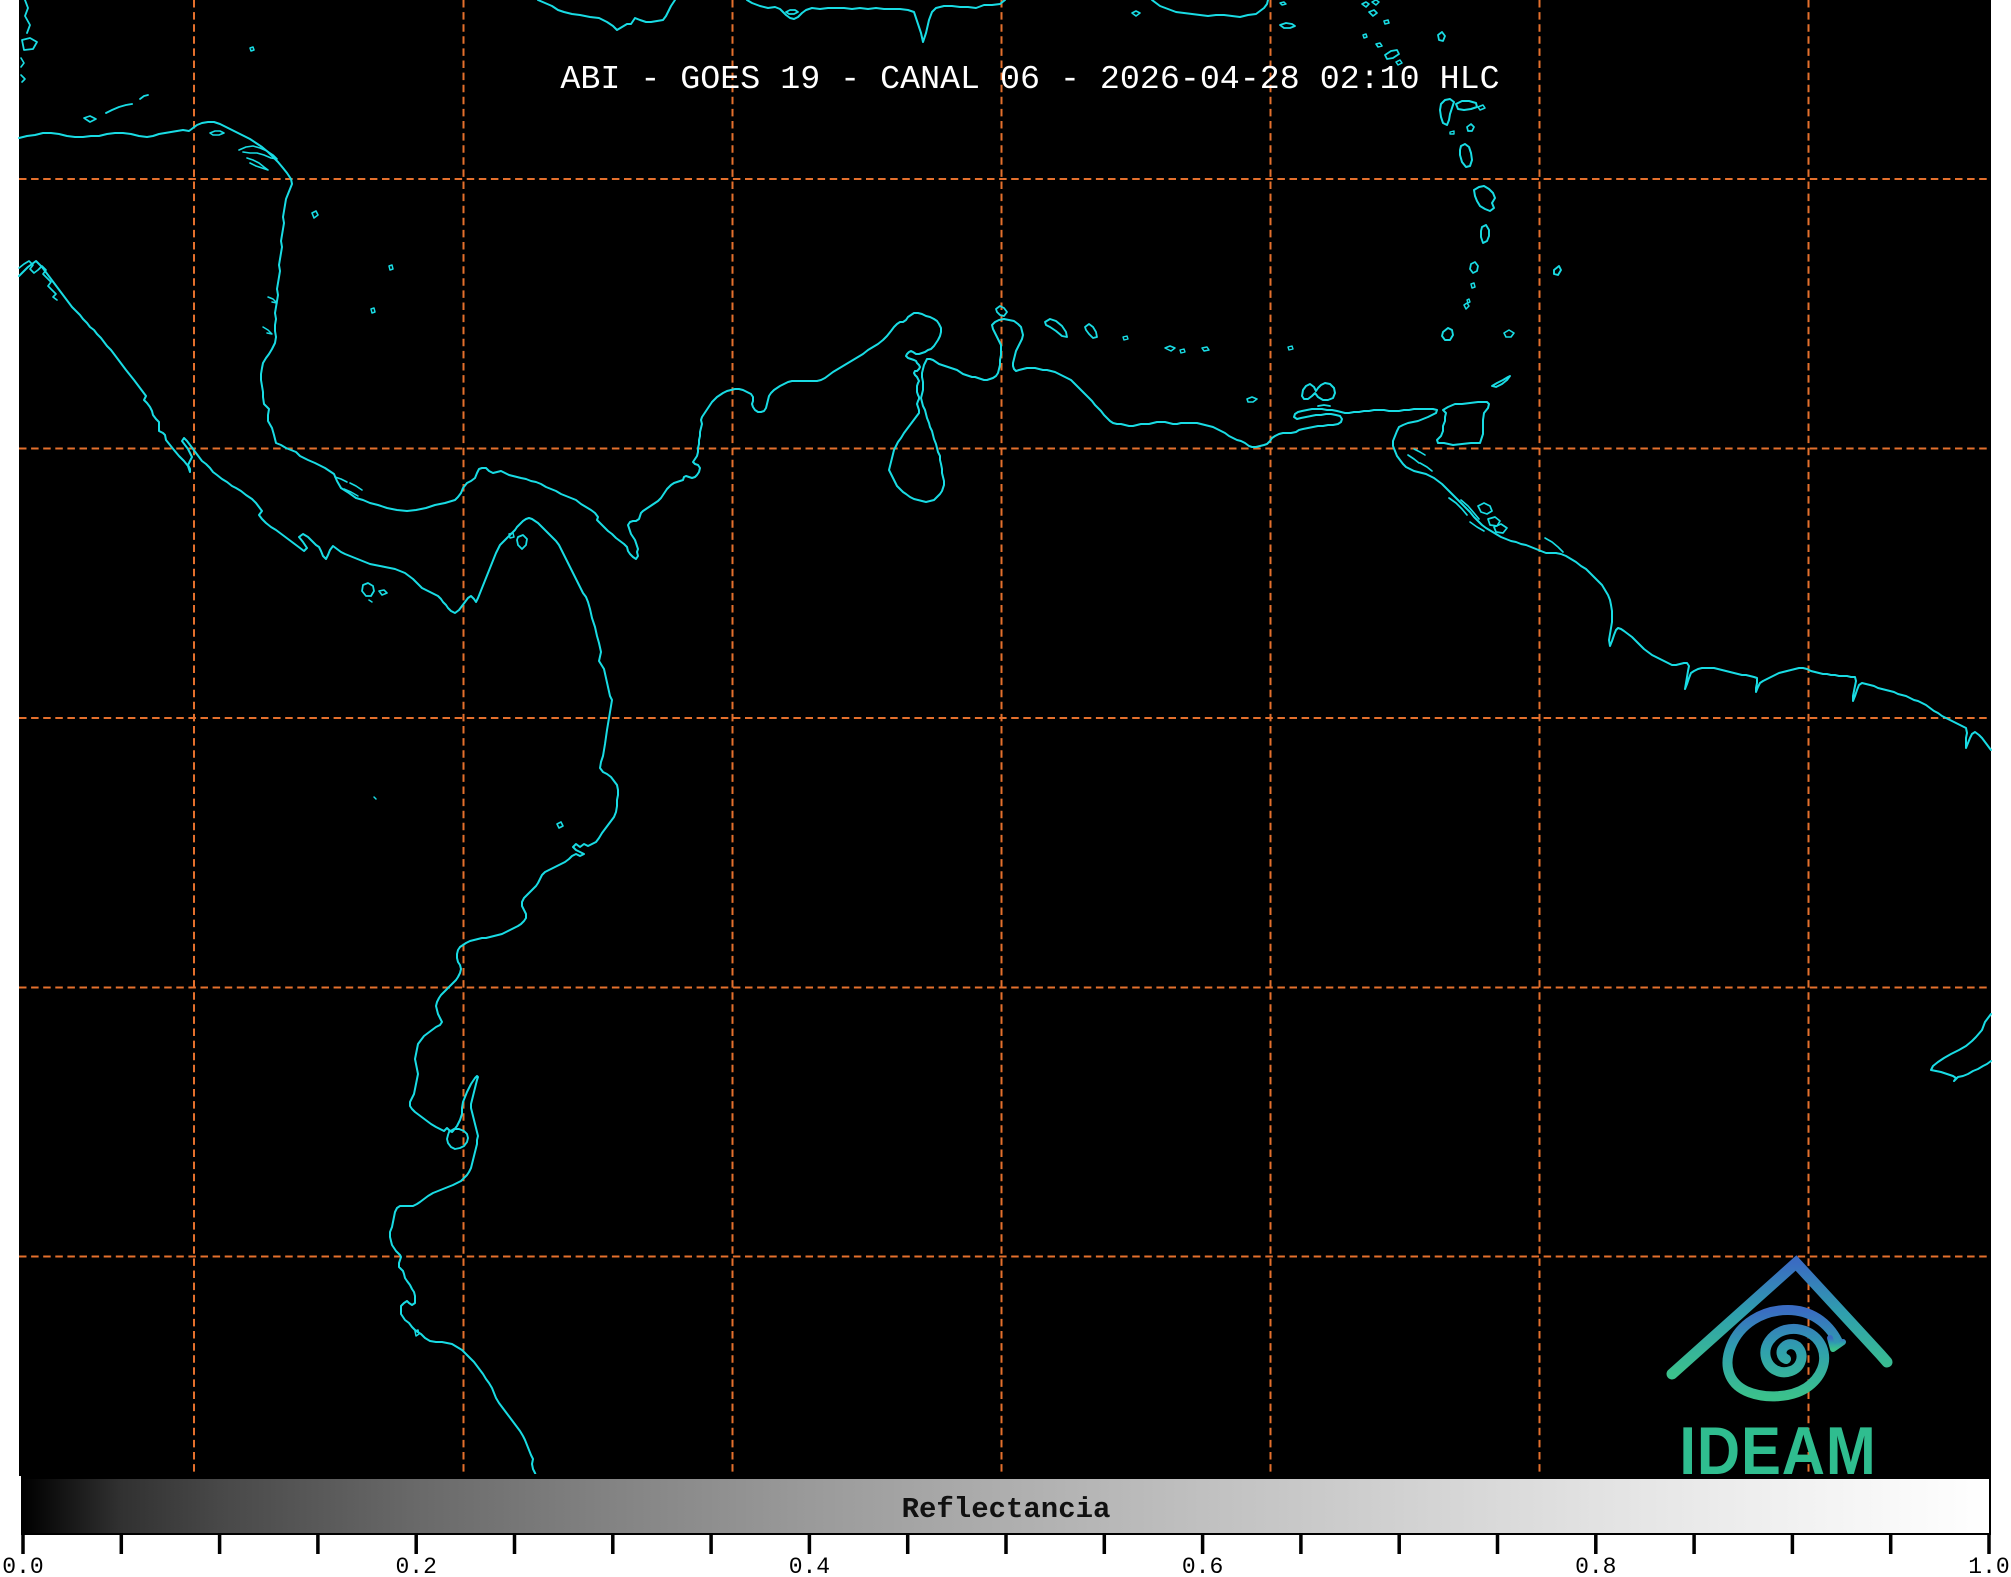  I want to click on svg-text: 0.0, so click(22, 1565).